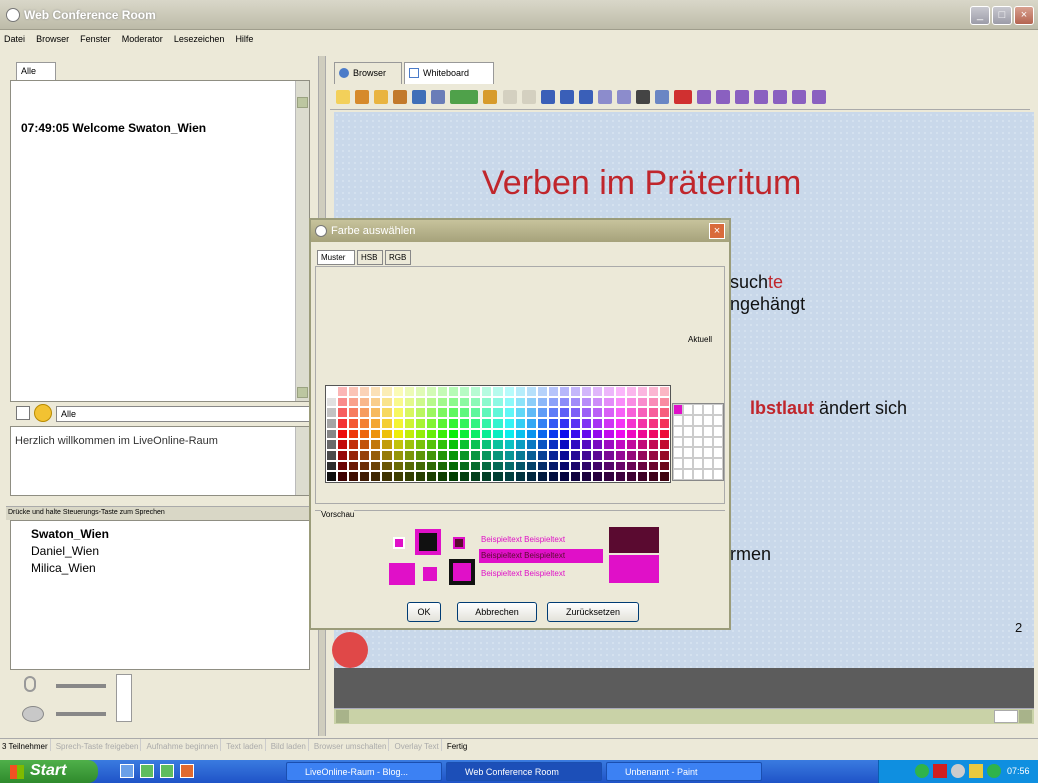  What do you see at coordinates (818, 97) in the screenshot?
I see `eraser-icon` at bounding box center [818, 97].